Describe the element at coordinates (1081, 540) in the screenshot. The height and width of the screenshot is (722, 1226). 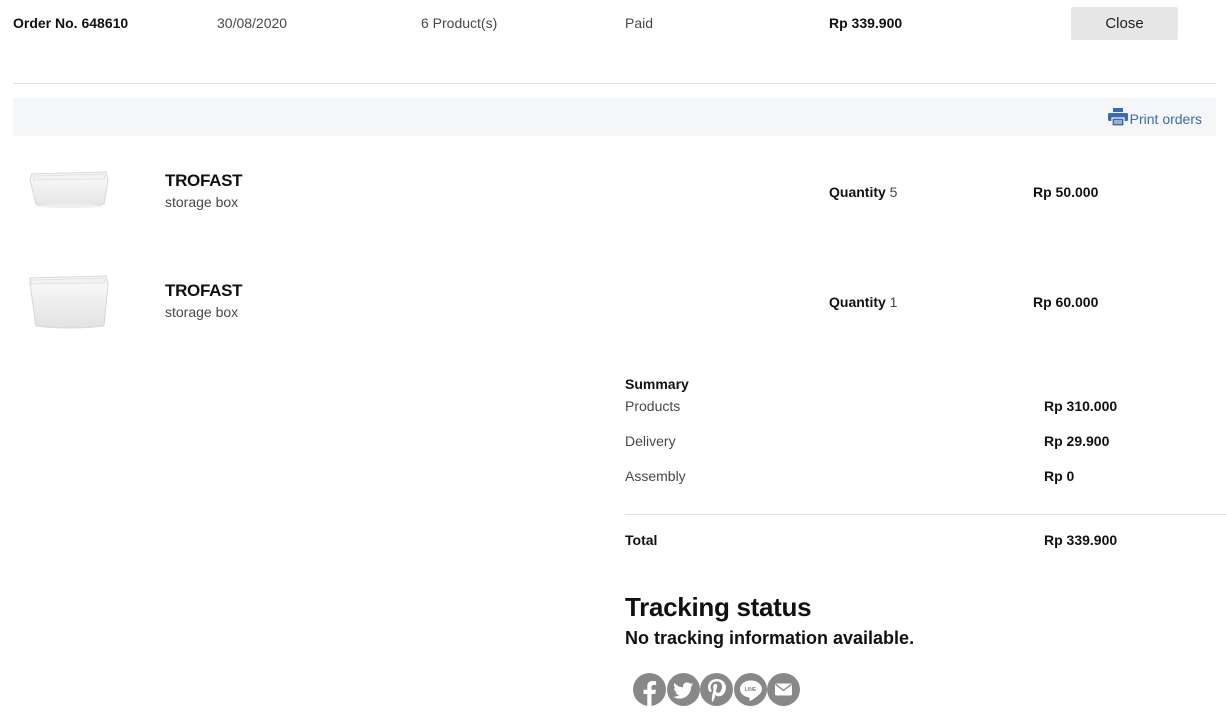
I see `total-value: Rp 339.900` at that location.